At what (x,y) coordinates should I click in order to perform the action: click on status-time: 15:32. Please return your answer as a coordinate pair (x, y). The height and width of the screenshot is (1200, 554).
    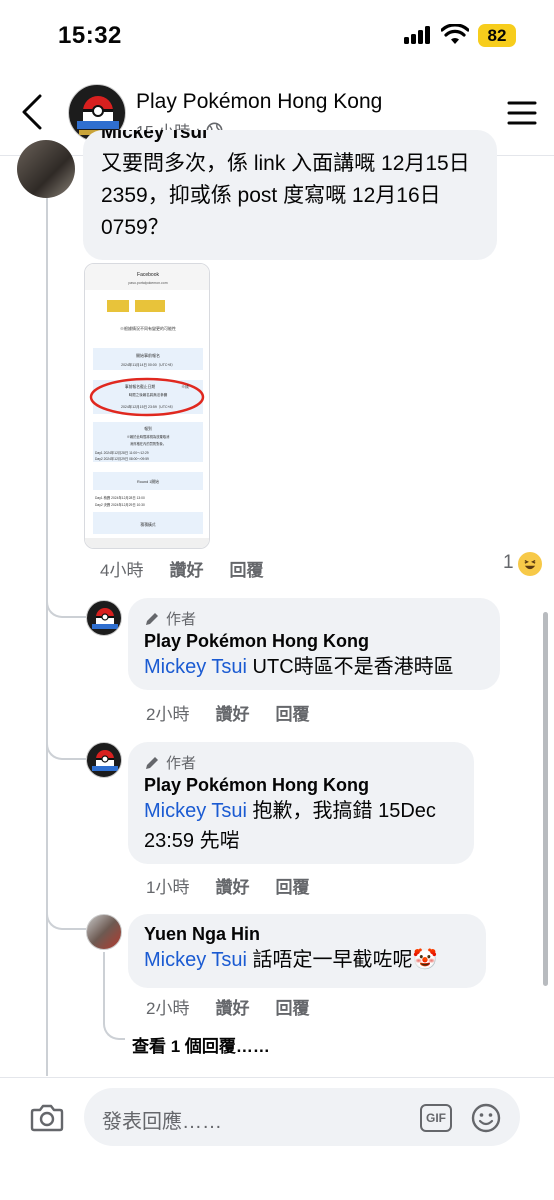
    Looking at the image, I should click on (90, 35).